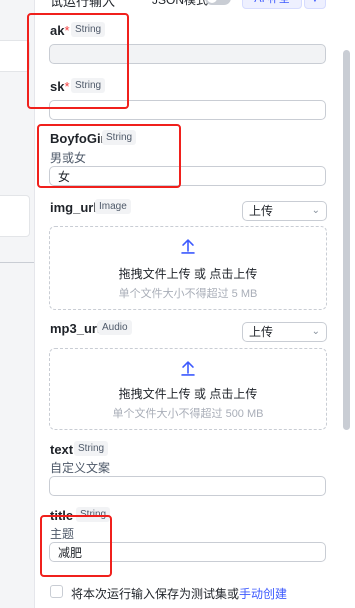 This screenshot has width=355, height=608. What do you see at coordinates (75, 328) in the screenshot?
I see `field-label-mp3-url: mp3_url` at bounding box center [75, 328].